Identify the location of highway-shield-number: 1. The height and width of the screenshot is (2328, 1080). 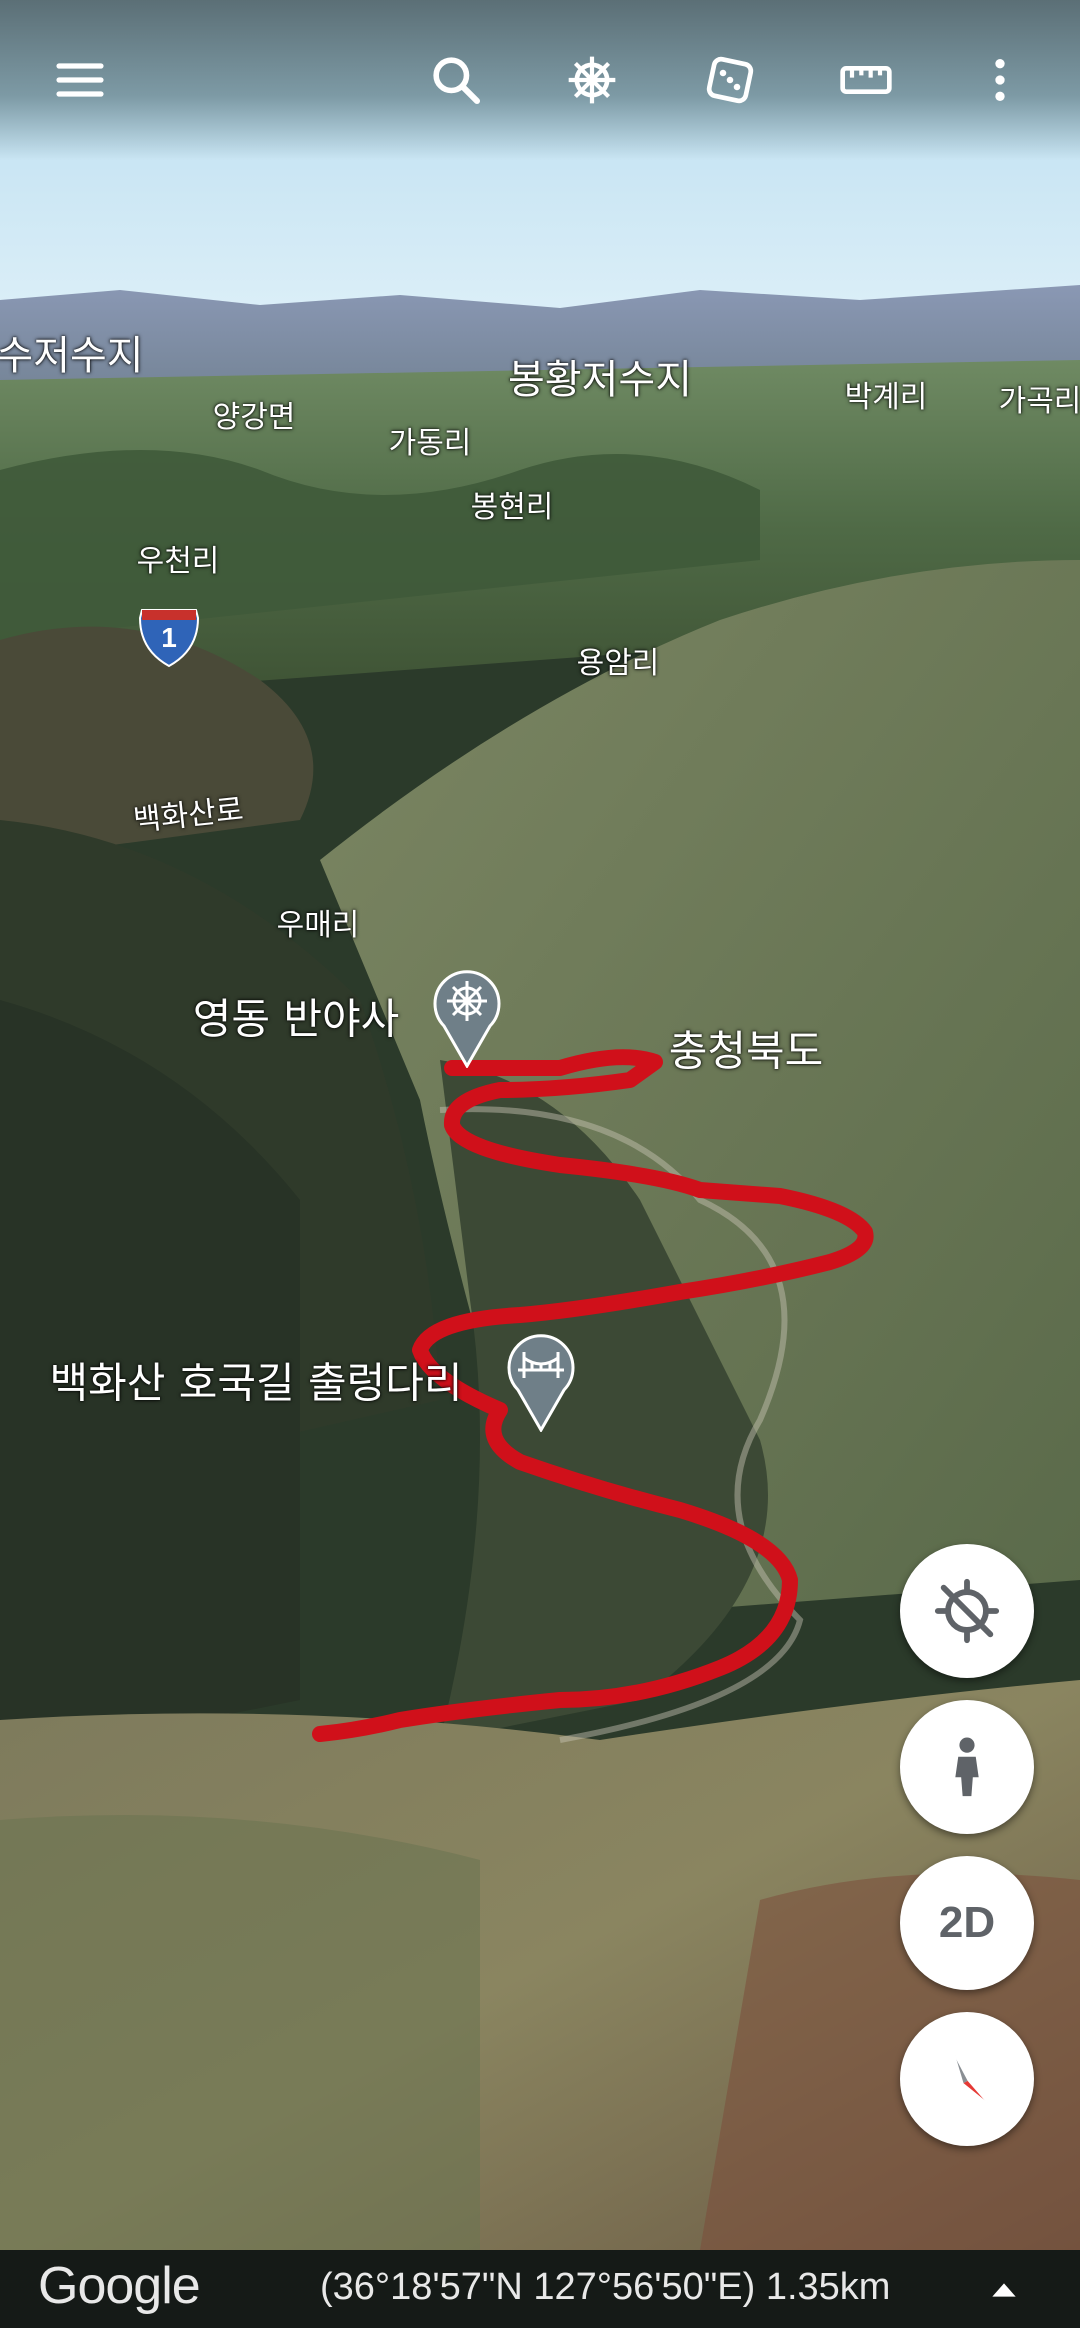
(169, 637).